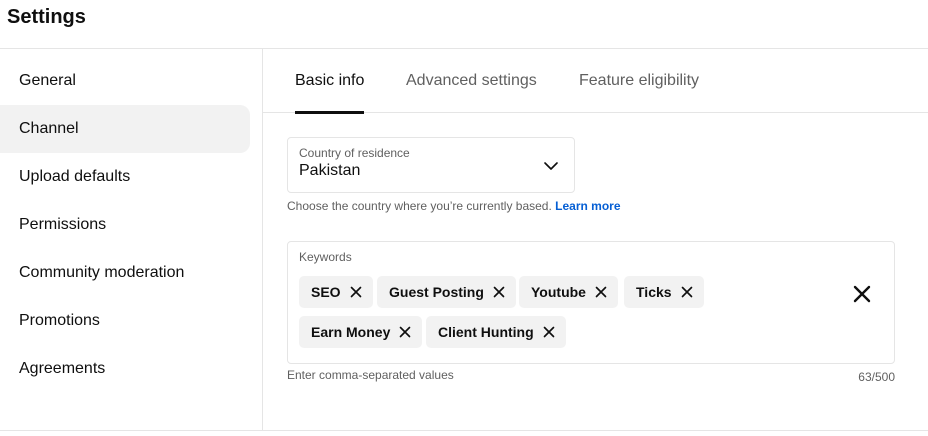  What do you see at coordinates (431, 165) in the screenshot?
I see `country-select: Country of residence Pakistan` at bounding box center [431, 165].